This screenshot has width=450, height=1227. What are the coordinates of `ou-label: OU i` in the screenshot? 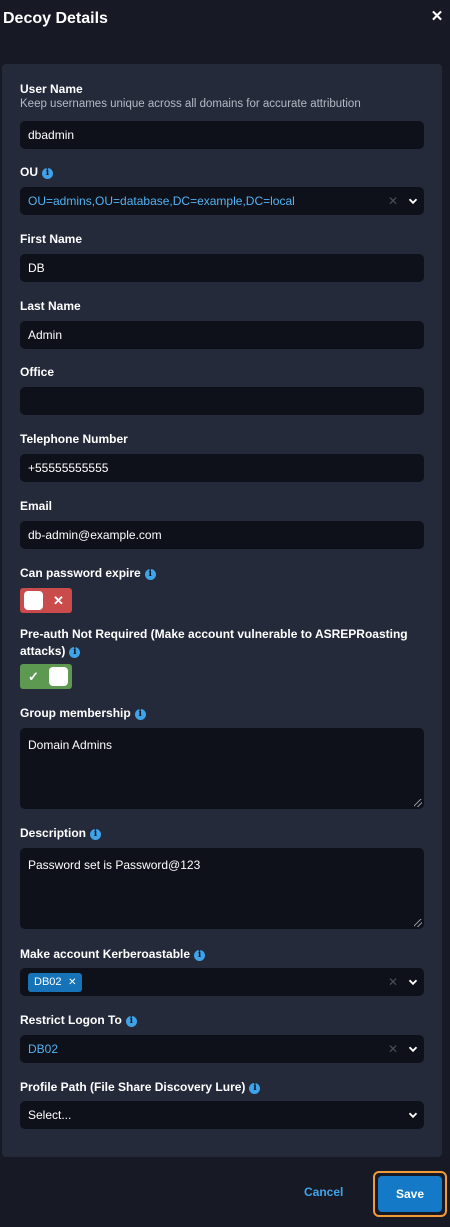 It's located at (36, 172).